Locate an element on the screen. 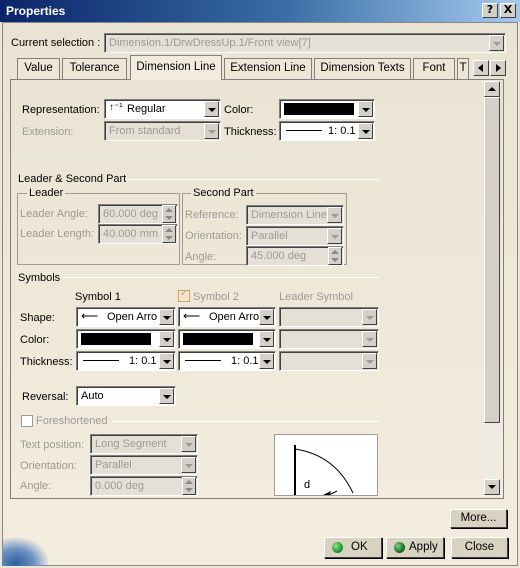 The width and height of the screenshot is (520, 568). symbol-color-label: Color: is located at coordinates (35, 340).